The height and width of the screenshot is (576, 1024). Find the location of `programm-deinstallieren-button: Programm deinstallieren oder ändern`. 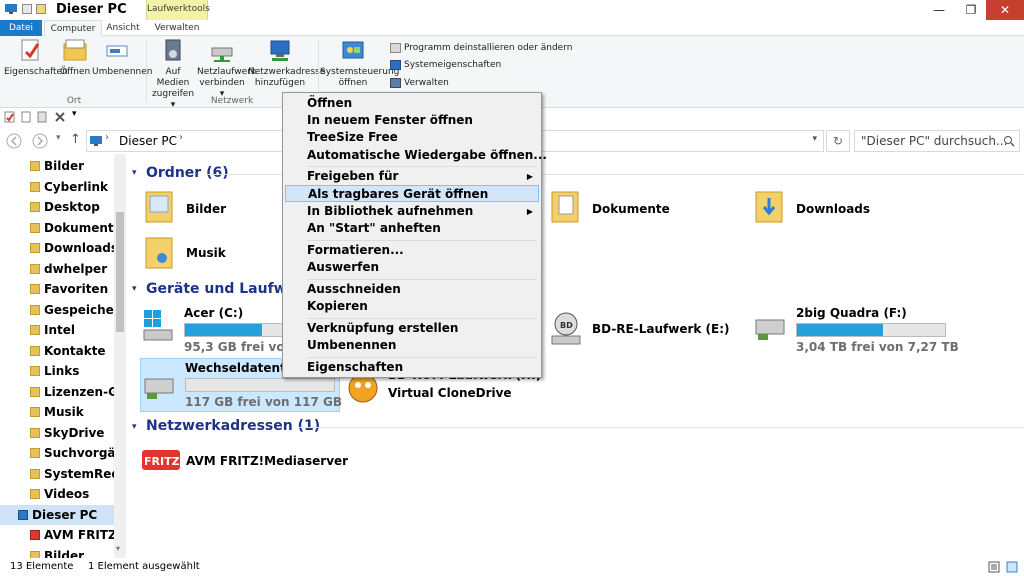

programm-deinstallieren-button: Programm deinstallieren oder ändern is located at coordinates (481, 48).